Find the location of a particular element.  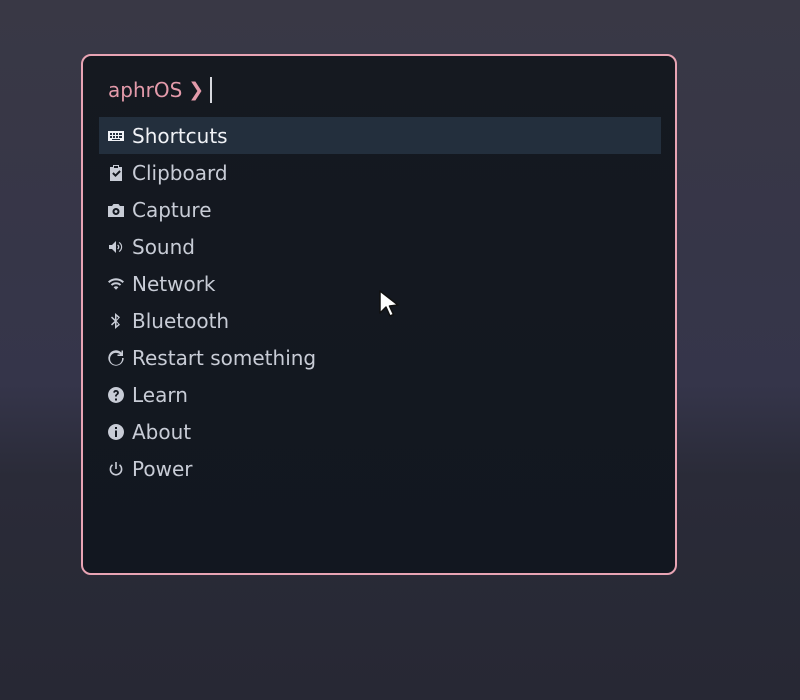

menu-item-label: Bluetooth is located at coordinates (181, 320).